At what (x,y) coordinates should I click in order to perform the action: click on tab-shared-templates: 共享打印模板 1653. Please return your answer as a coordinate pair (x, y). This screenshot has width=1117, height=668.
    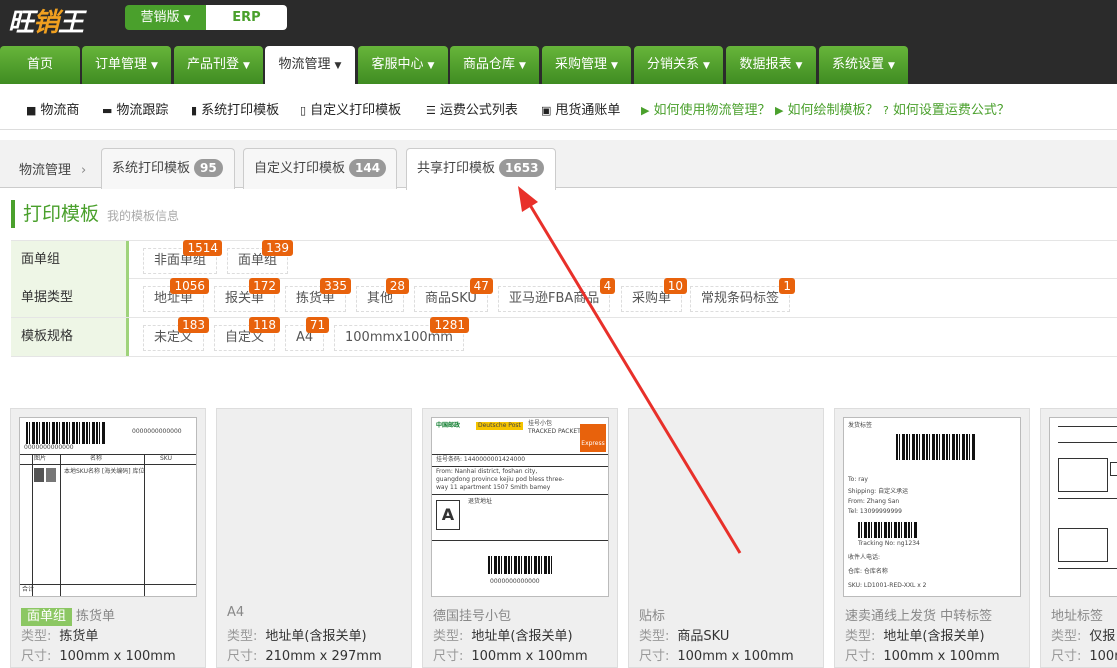
    Looking at the image, I should click on (481, 169).